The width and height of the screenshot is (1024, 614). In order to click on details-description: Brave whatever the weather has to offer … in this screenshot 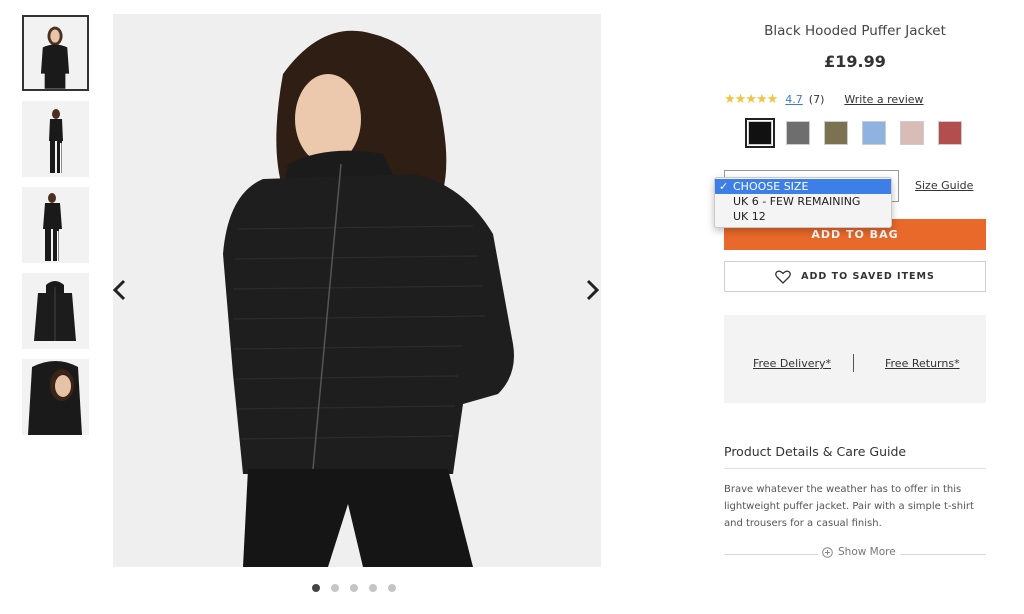, I will do `click(849, 506)`.